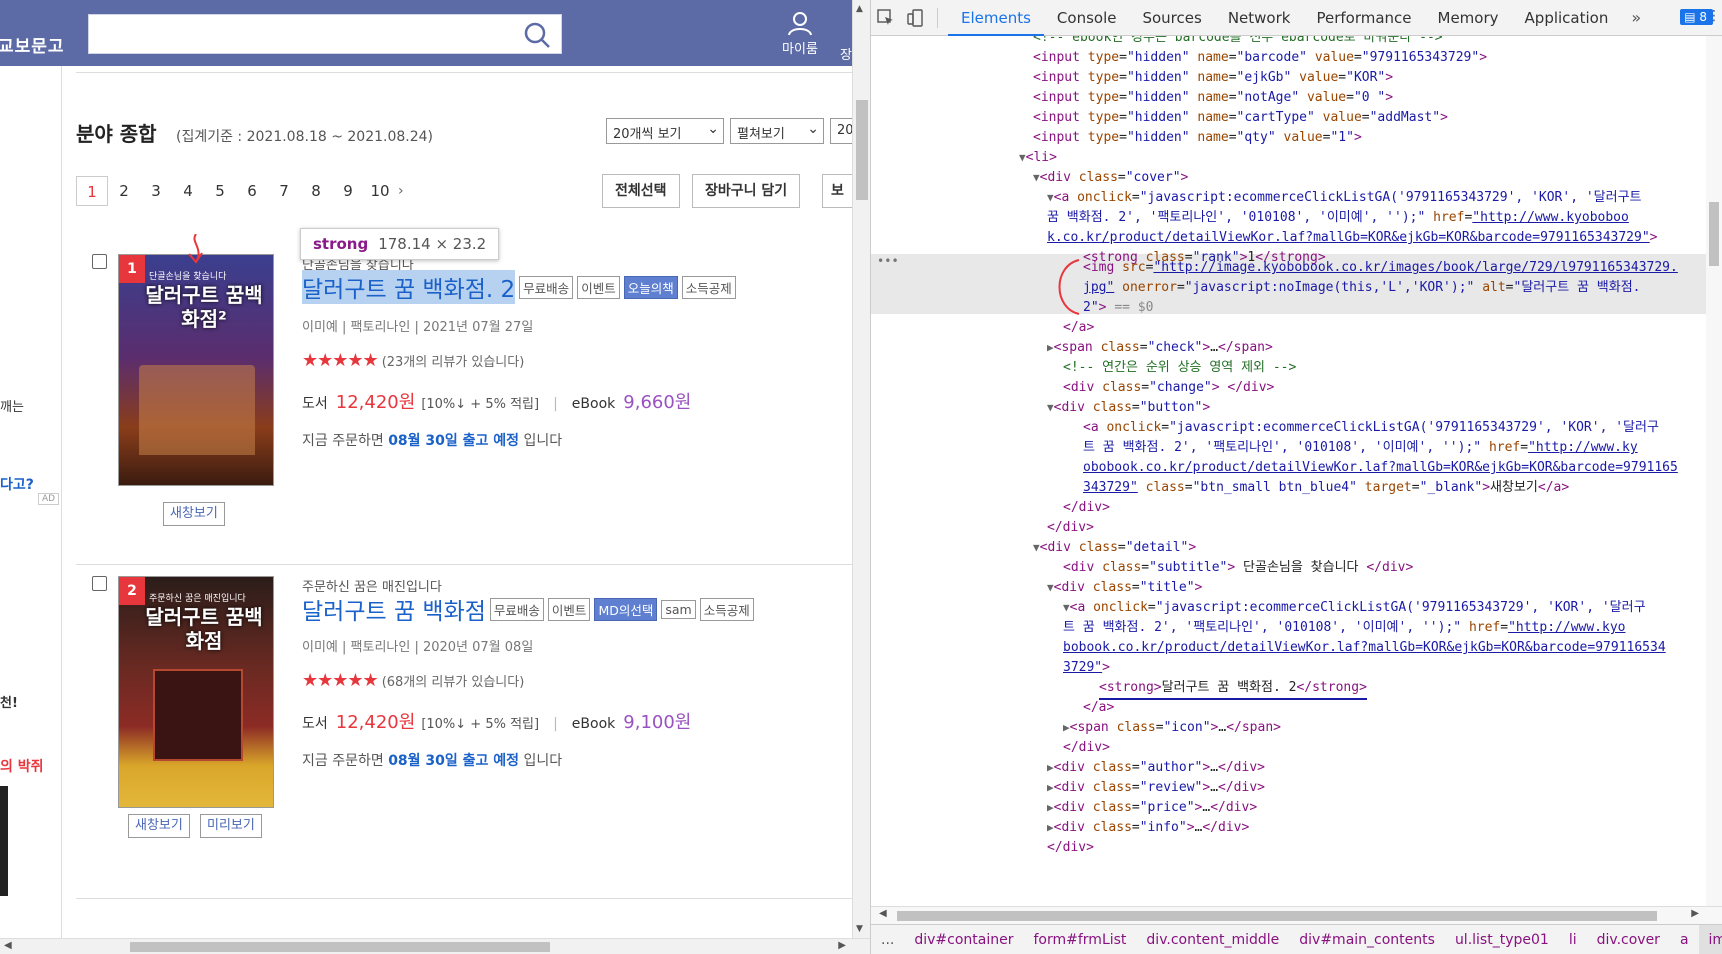  What do you see at coordinates (124, 191) in the screenshot?
I see `page-2: 2` at bounding box center [124, 191].